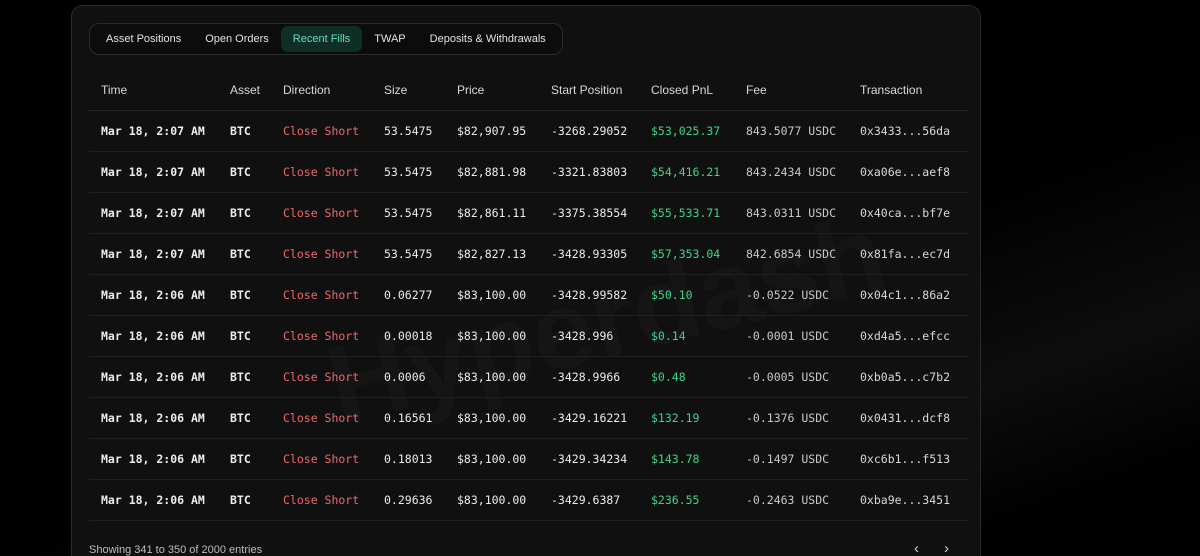 The image size is (1200, 556). Describe the element at coordinates (686, 213) in the screenshot. I see `cell-closed-pnl: $55,533.71` at that location.